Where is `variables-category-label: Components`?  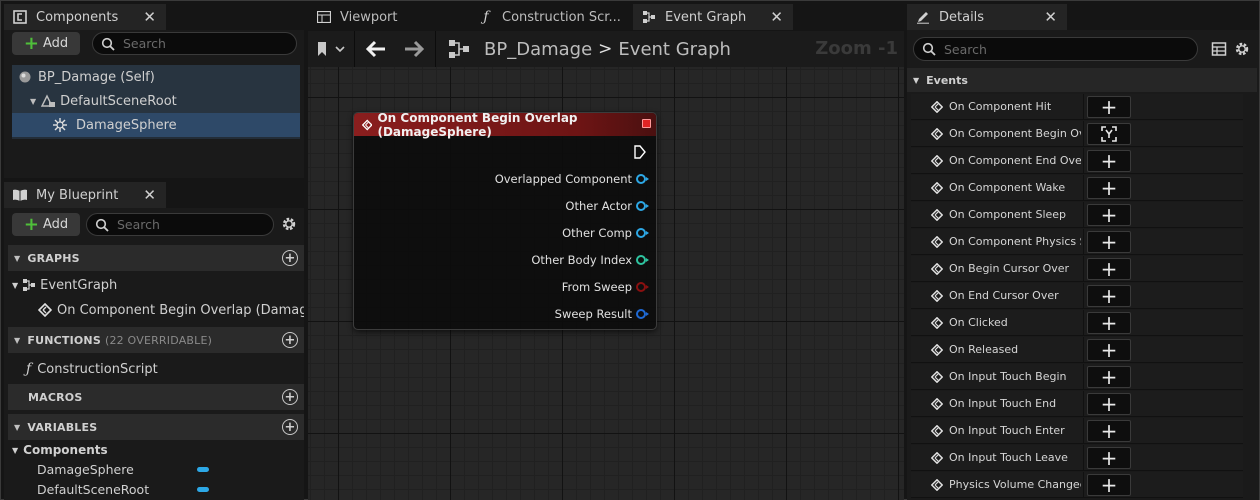
variables-category-label: Components is located at coordinates (65, 450).